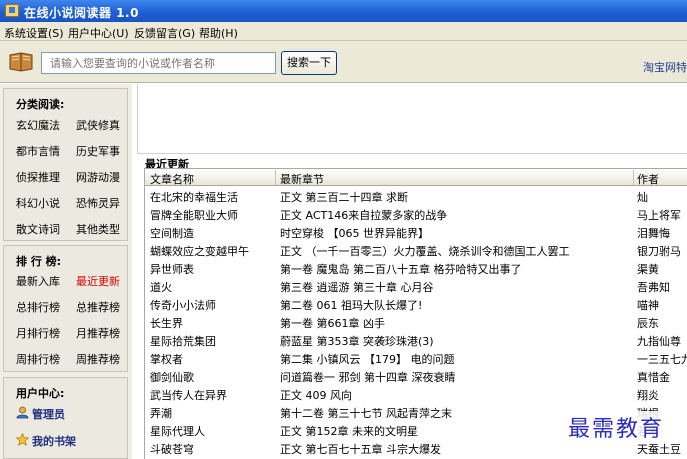 This screenshot has width=687, height=459. I want to click on book-title-cell: 空间制造, so click(214, 233).